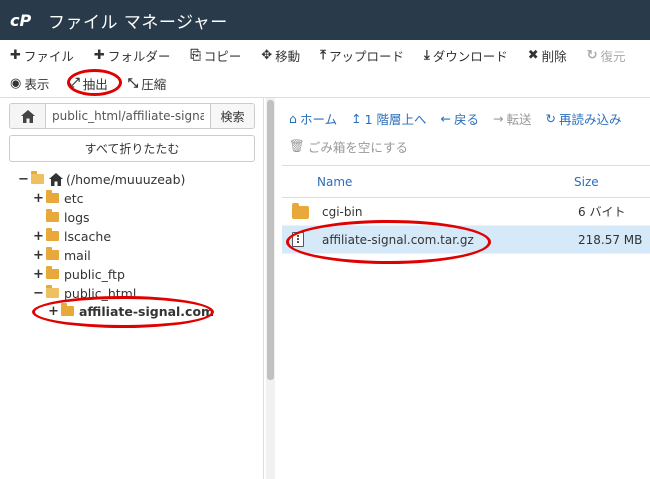 Image resolution: width=650 pixels, height=479 pixels. I want to click on download-icon: ⤓, so click(426, 55).